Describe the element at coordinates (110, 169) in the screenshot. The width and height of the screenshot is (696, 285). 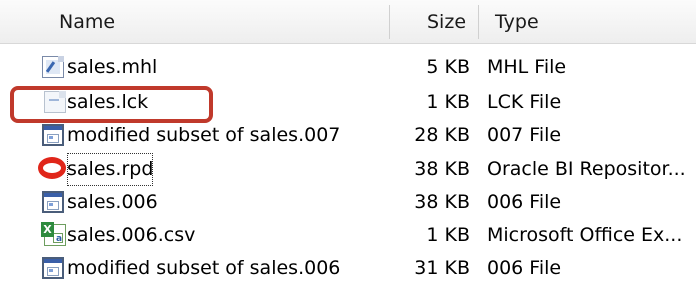
I see `file-name: sales.rpd` at that location.